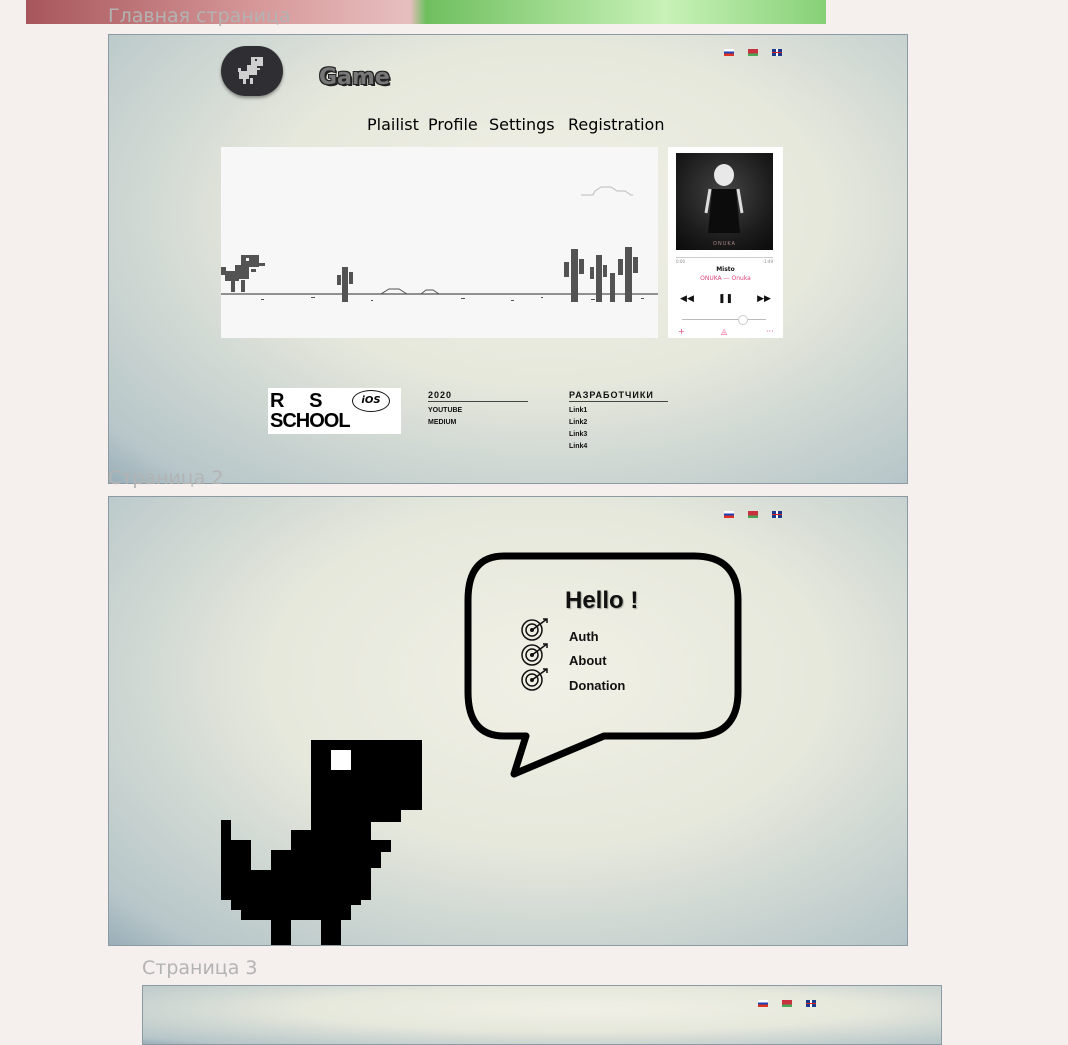 Image resolution: width=1068 pixels, height=1045 pixels. What do you see at coordinates (770, 331) in the screenshot?
I see `more-icon: ···` at bounding box center [770, 331].